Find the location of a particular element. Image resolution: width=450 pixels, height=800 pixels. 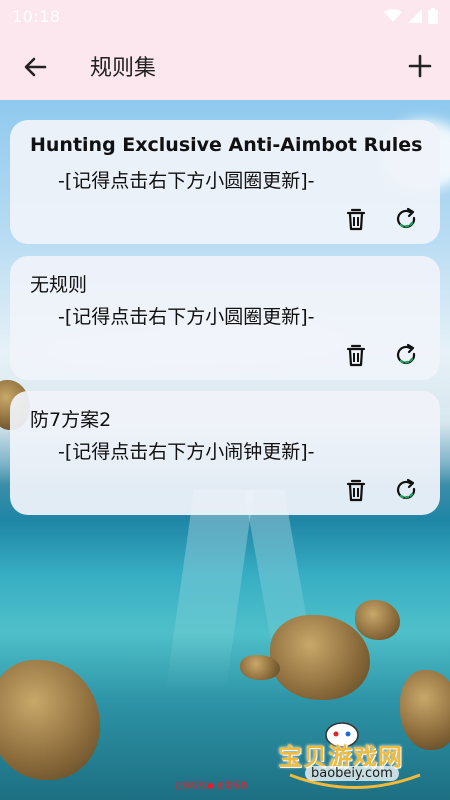

status-time: 10:18 is located at coordinates (36, 16).